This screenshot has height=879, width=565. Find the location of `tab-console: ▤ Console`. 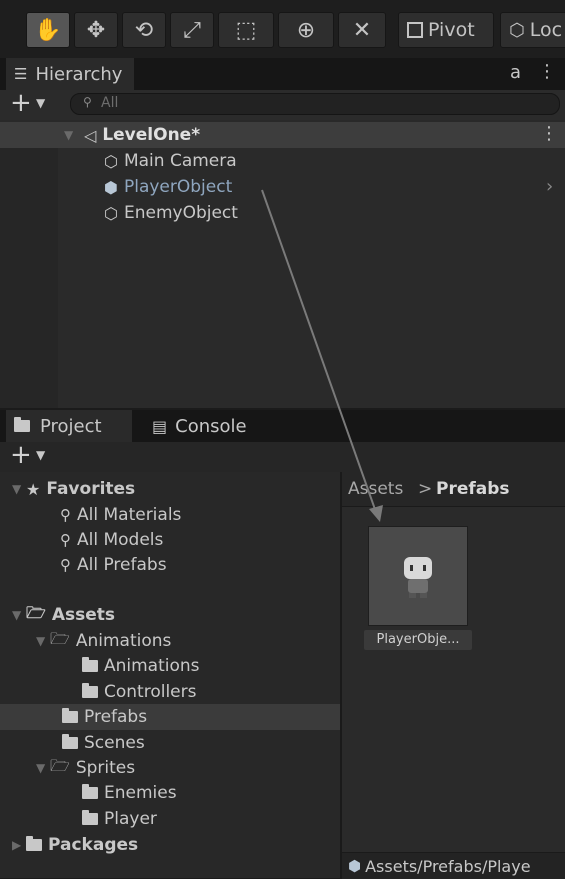

tab-console: ▤ Console is located at coordinates (209, 426).